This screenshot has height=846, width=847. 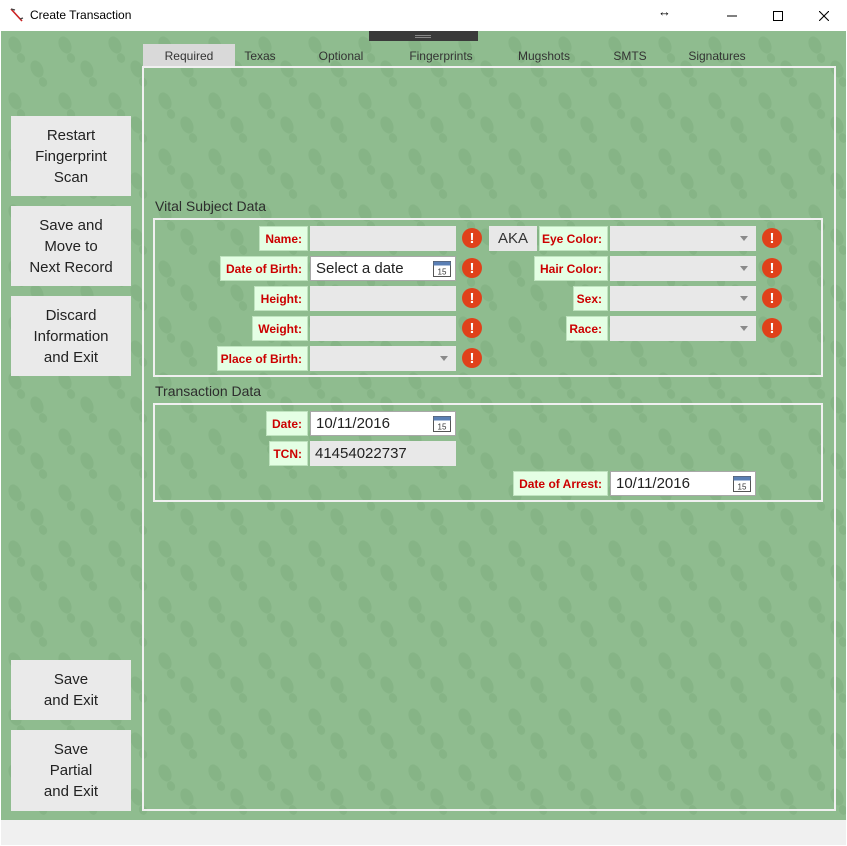 I want to click on pob-combobox, so click(x=383, y=358).